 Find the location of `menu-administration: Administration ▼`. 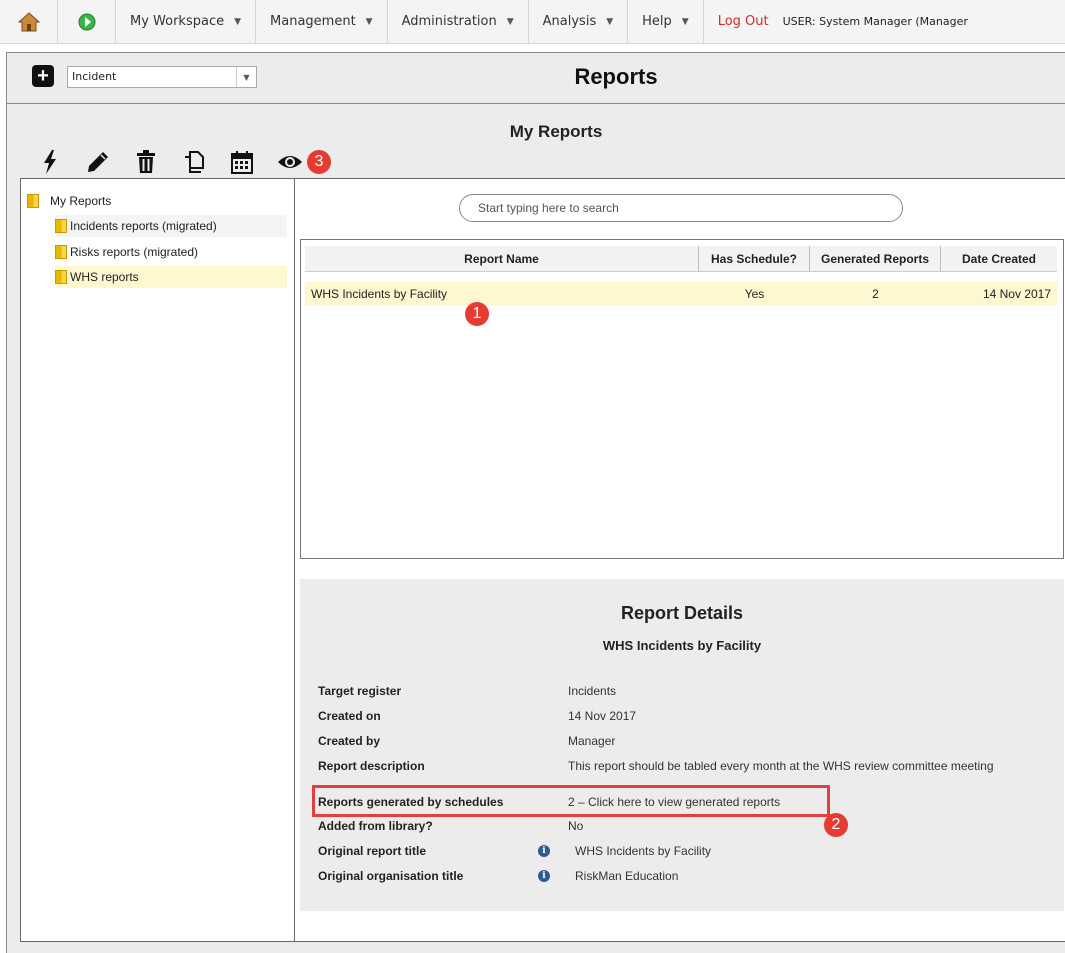

menu-administration: Administration ▼ is located at coordinates (458, 22).